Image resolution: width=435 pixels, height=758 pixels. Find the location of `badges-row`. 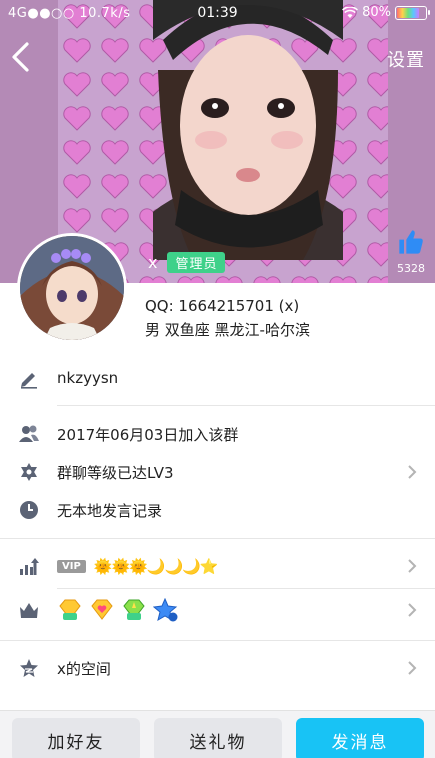

badges-row is located at coordinates (217, 610).